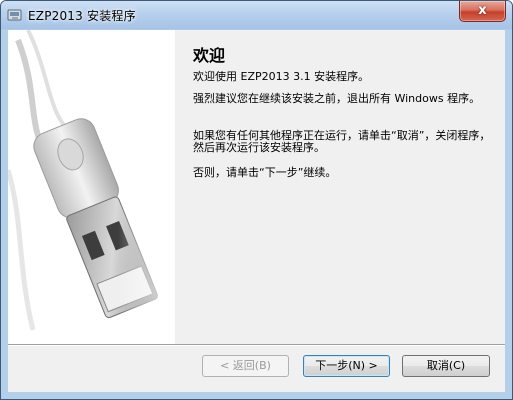 This screenshot has width=513, height=400. Describe the element at coordinates (446, 366) in the screenshot. I see `cancel-button: 取消(C)` at that location.